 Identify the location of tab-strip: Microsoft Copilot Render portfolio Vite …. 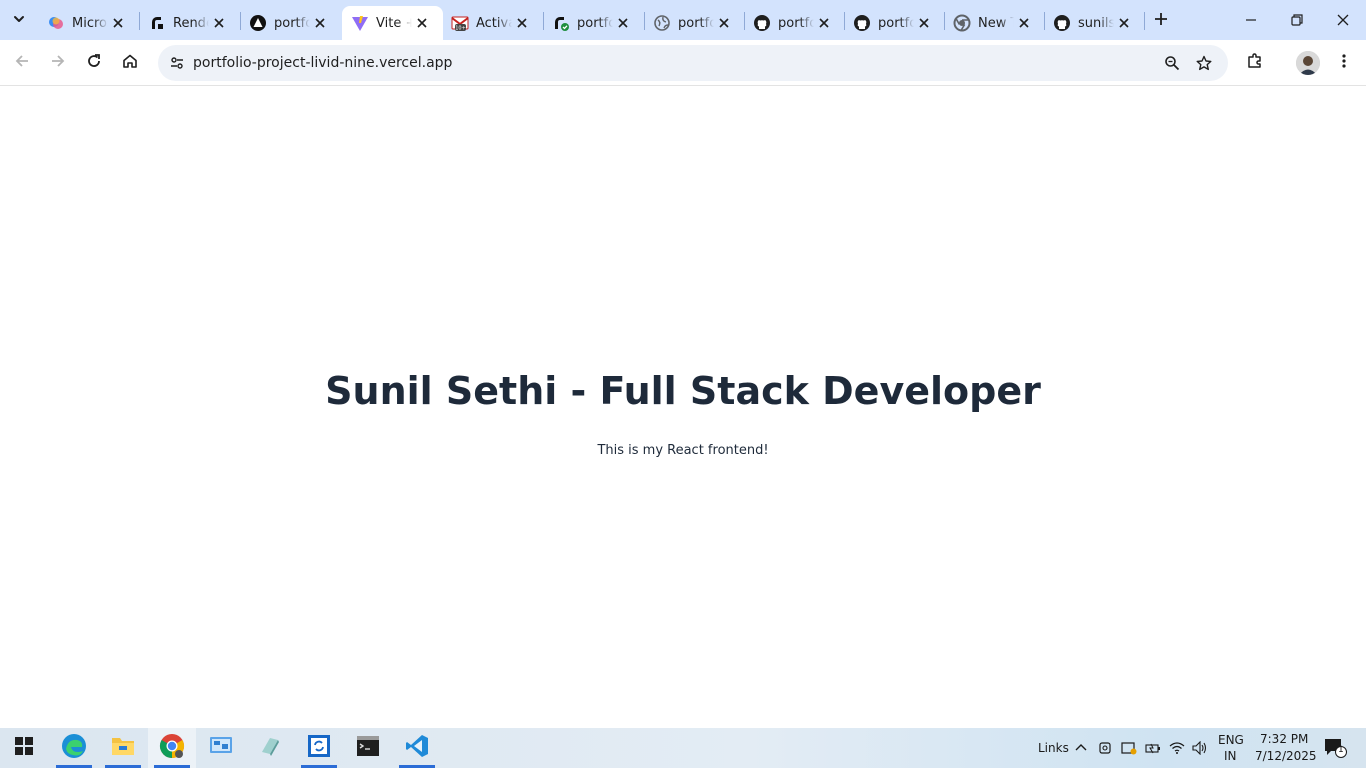
(683, 20).